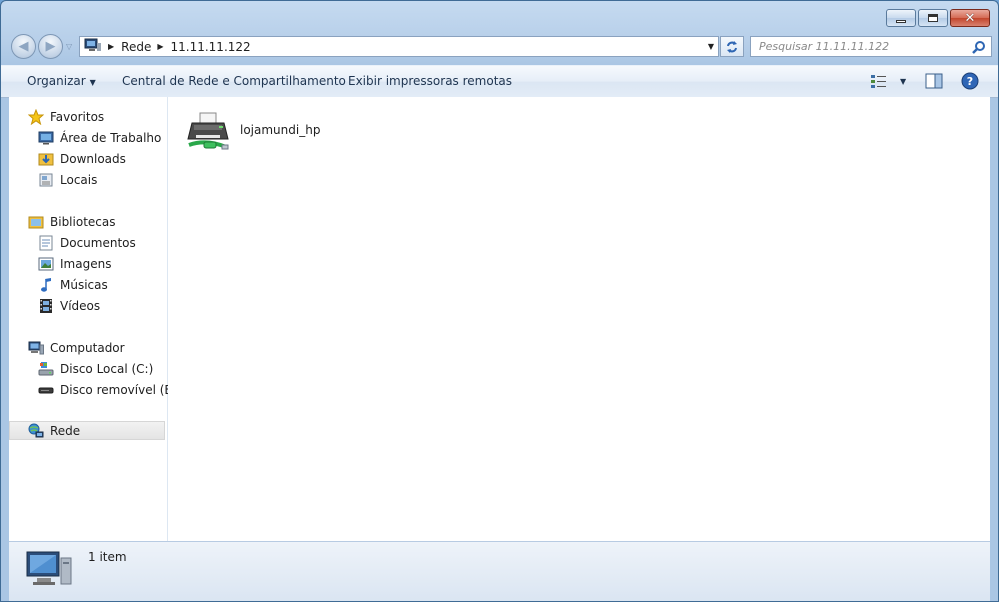 This screenshot has width=999, height=602. What do you see at coordinates (430, 81) in the screenshot?
I see `show-remote-printers-button: Exibir impressoras remotas` at bounding box center [430, 81].